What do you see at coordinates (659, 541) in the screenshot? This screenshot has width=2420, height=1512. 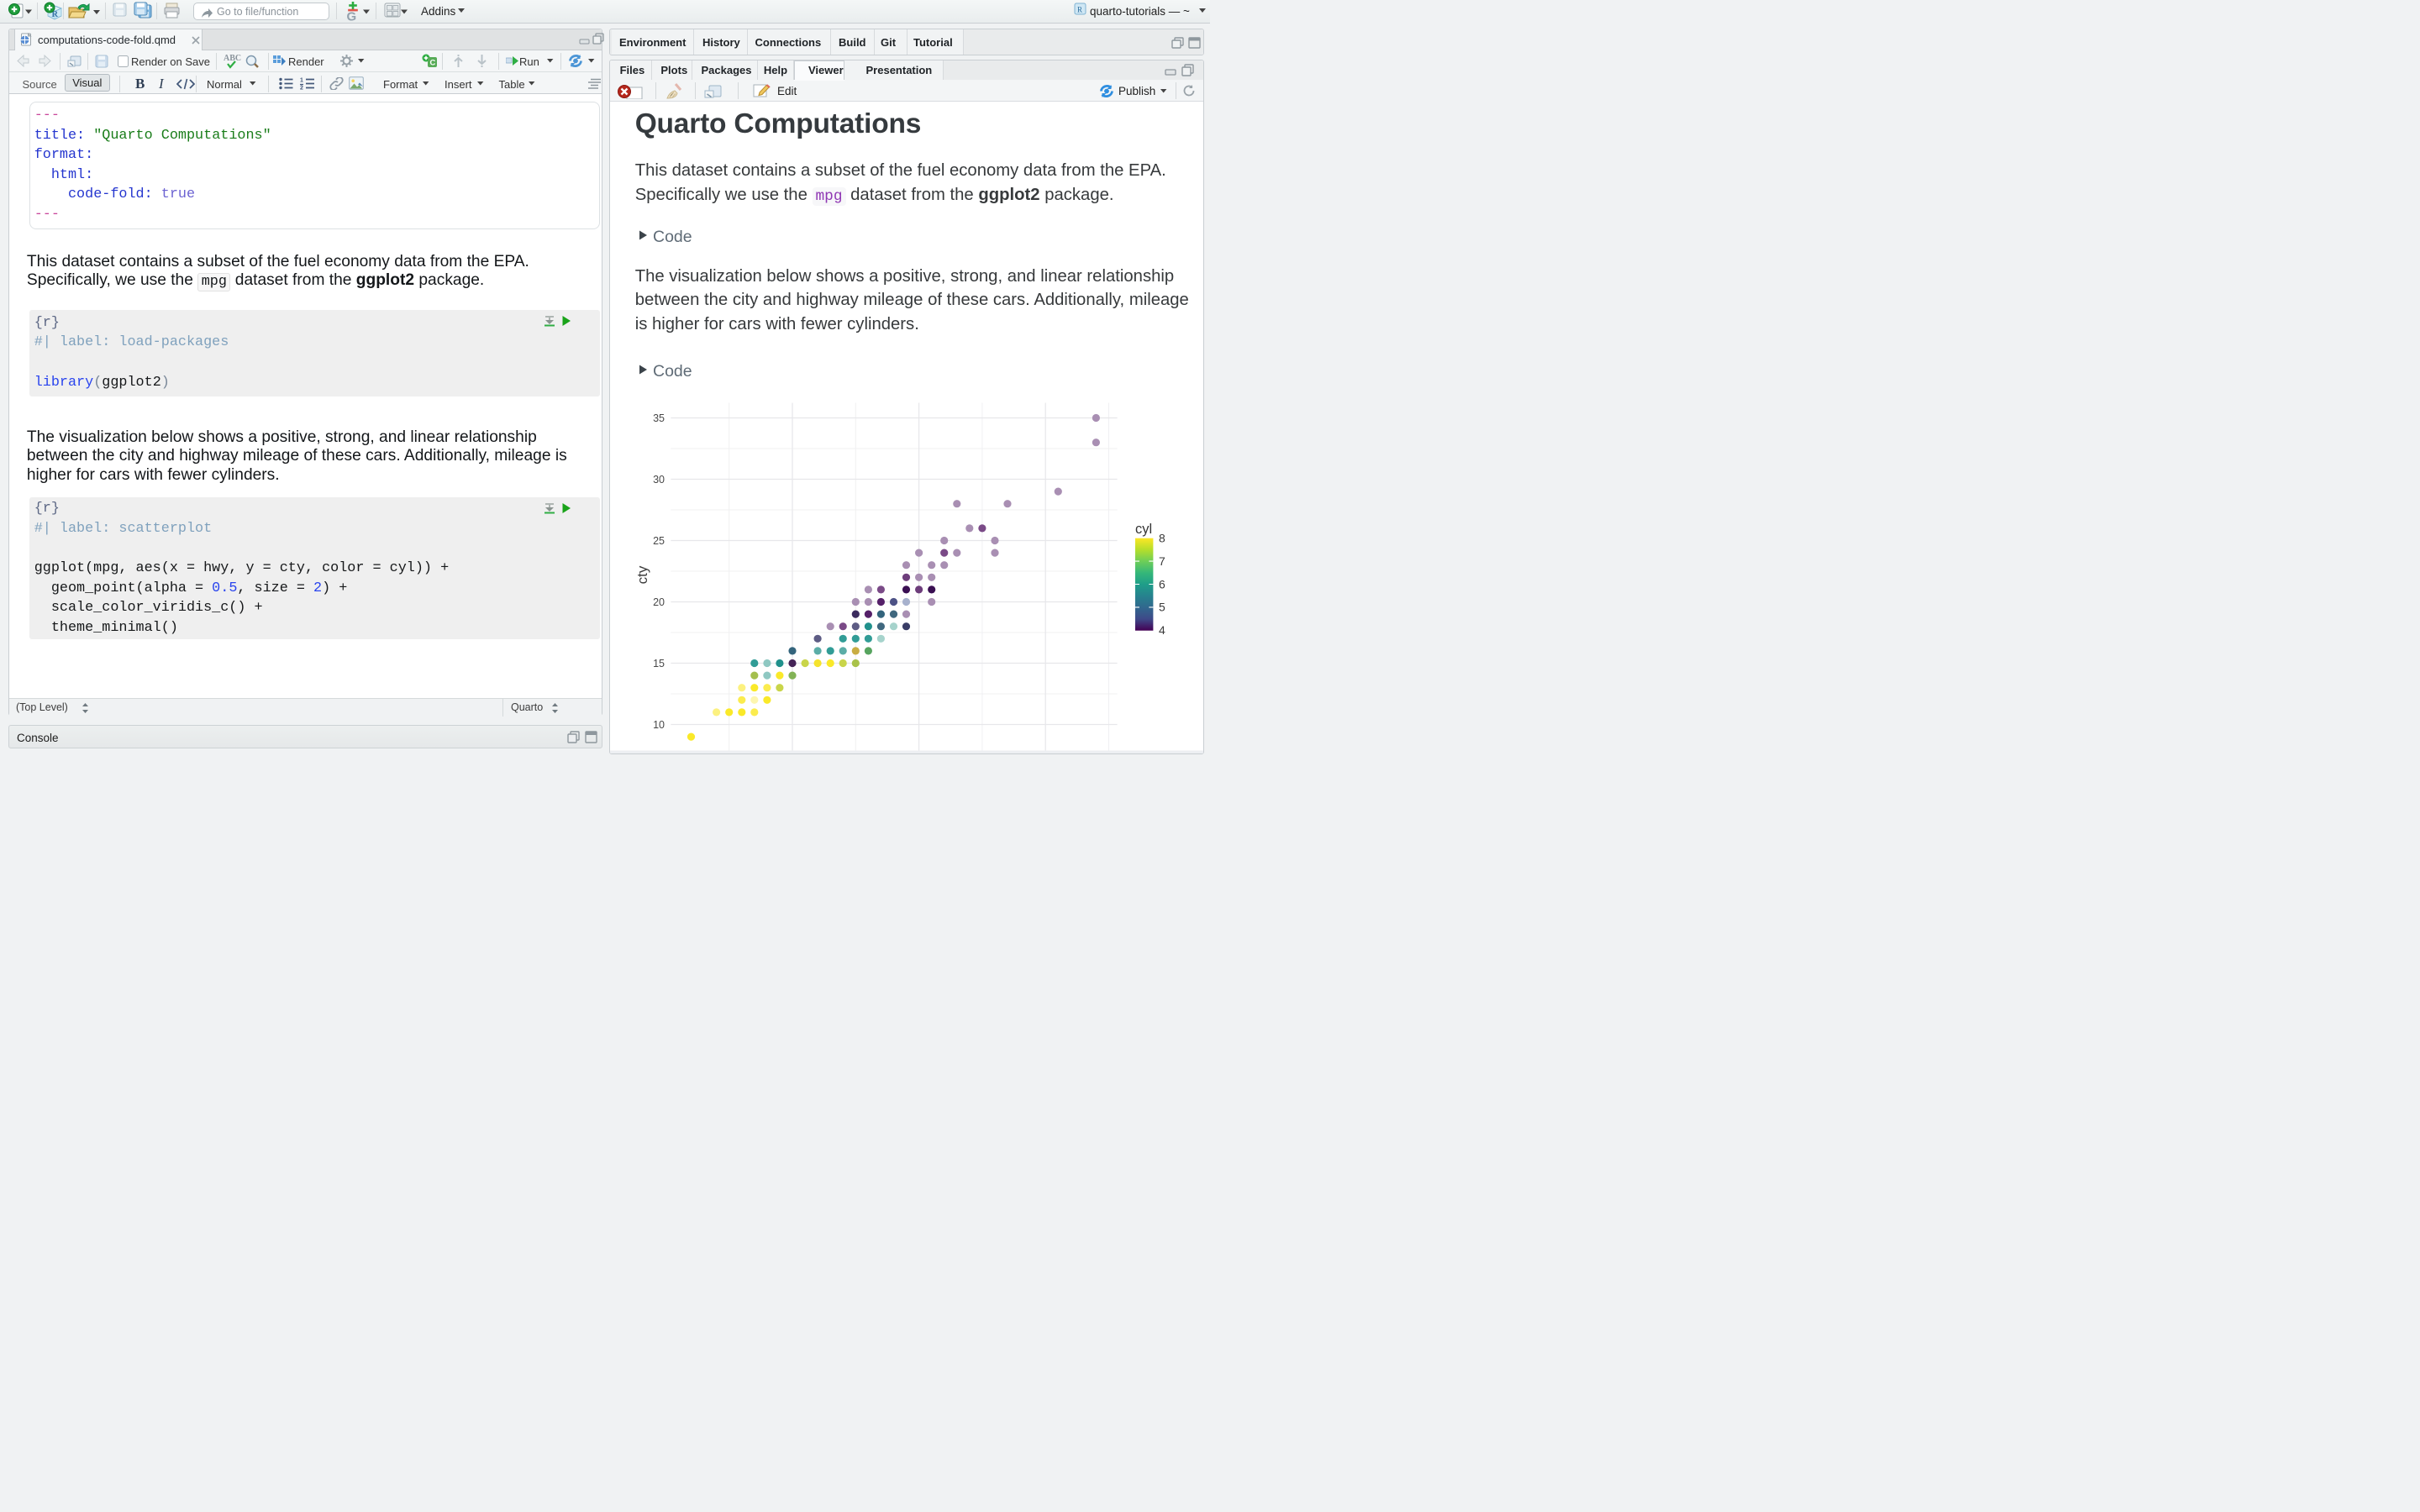 I see `svg-text: 25` at bounding box center [659, 541].